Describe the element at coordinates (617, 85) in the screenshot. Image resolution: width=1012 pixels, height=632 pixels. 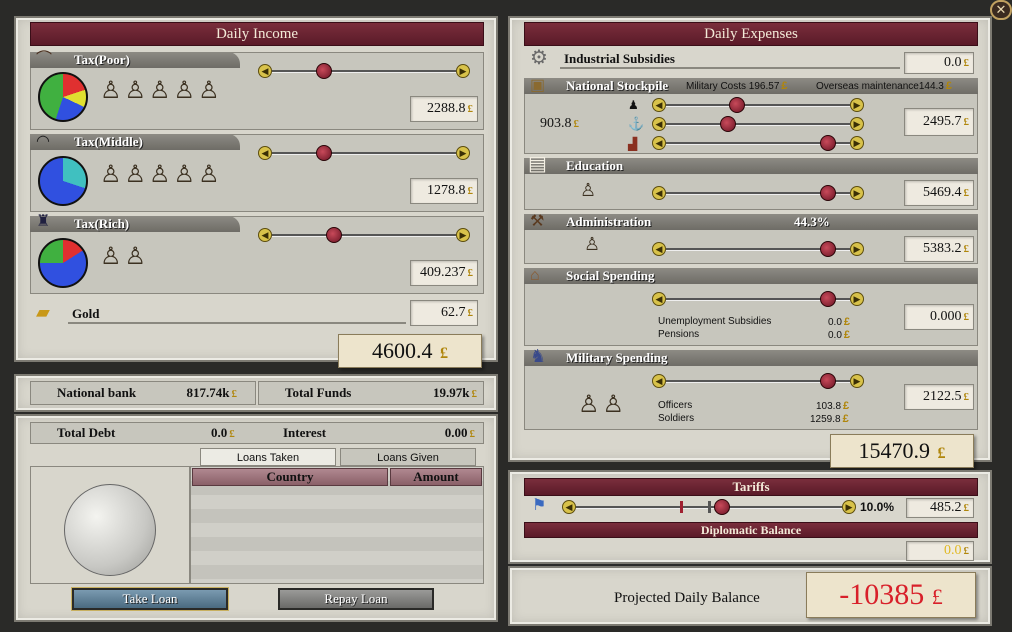
I see `national-stockpile-label: National Stockpile` at that location.